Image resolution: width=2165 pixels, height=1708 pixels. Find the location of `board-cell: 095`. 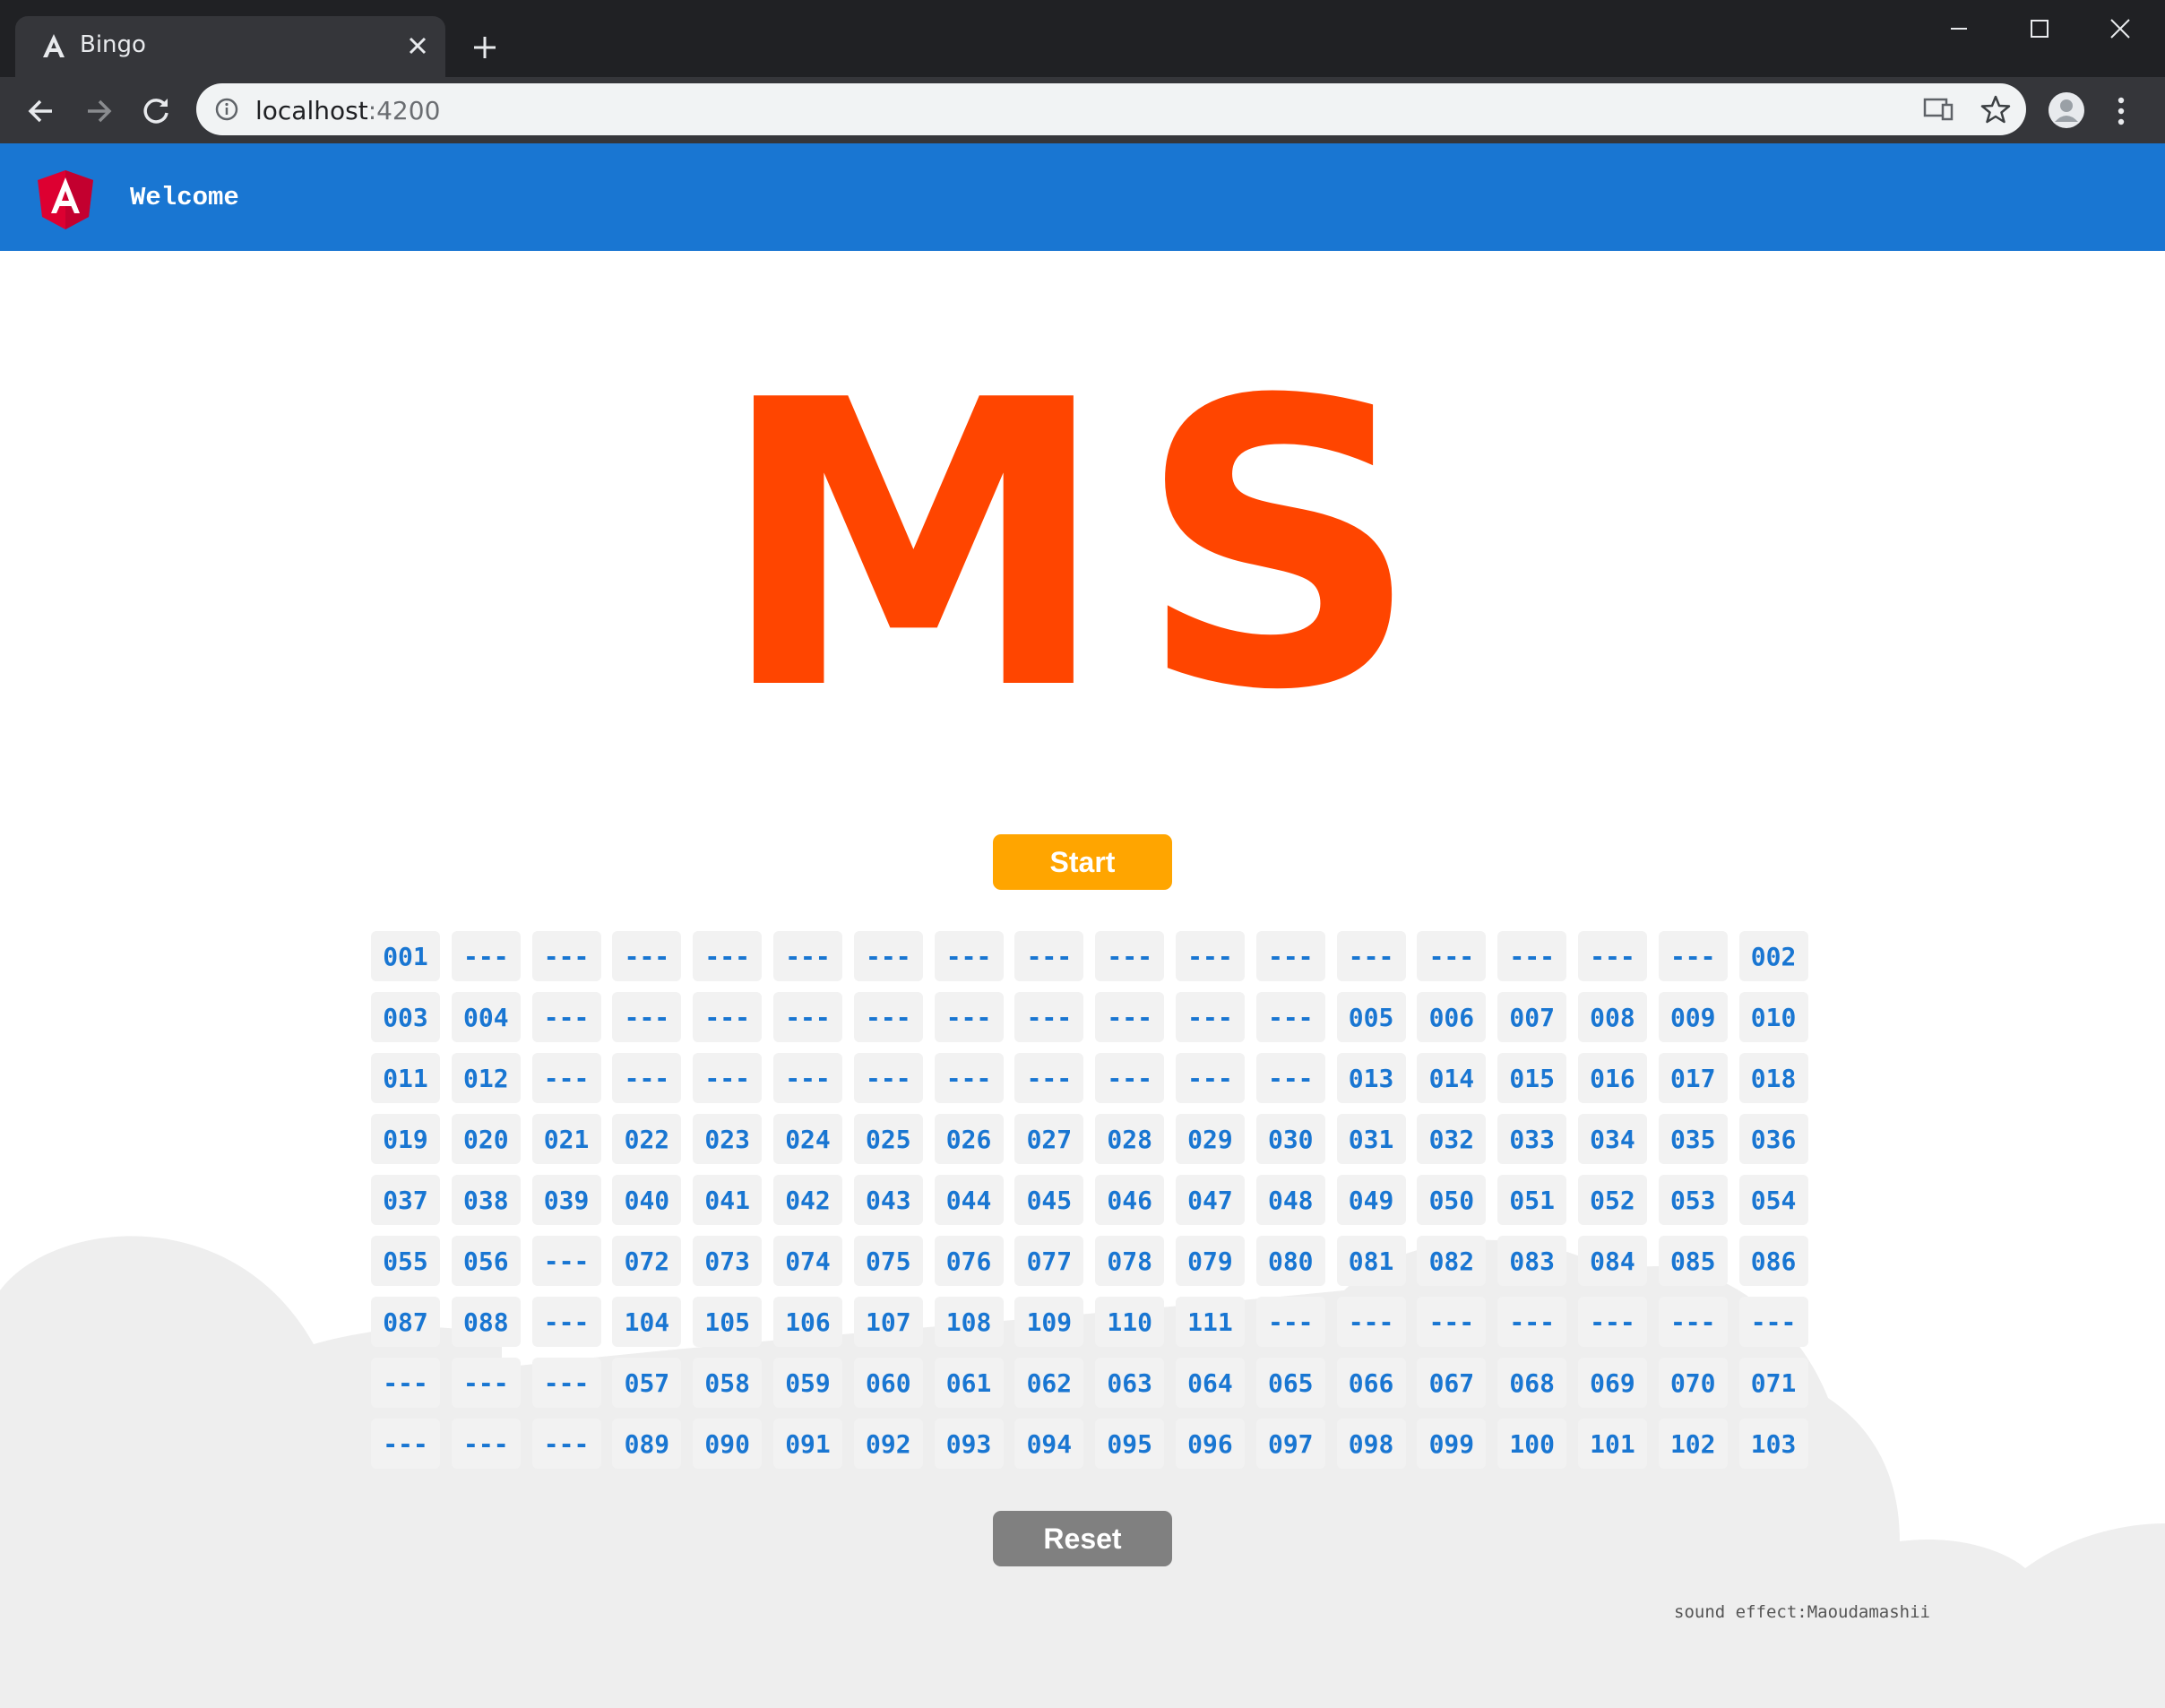

board-cell: 095 is located at coordinates (1130, 1444).